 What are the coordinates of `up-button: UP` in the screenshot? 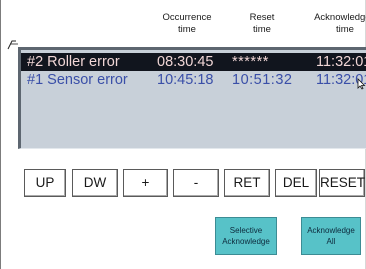 It's located at (45, 183).